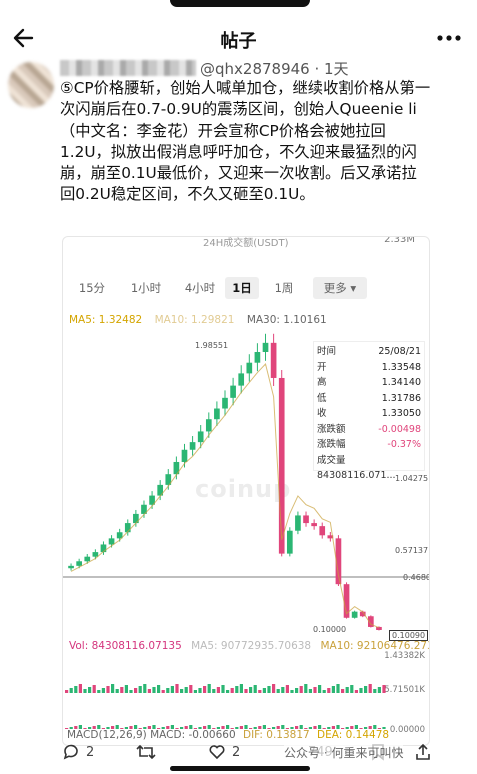  Describe the element at coordinates (369, 444) in the screenshot. I see `info-row-change-pct: 涨跌幅 -0.37%` at that location.